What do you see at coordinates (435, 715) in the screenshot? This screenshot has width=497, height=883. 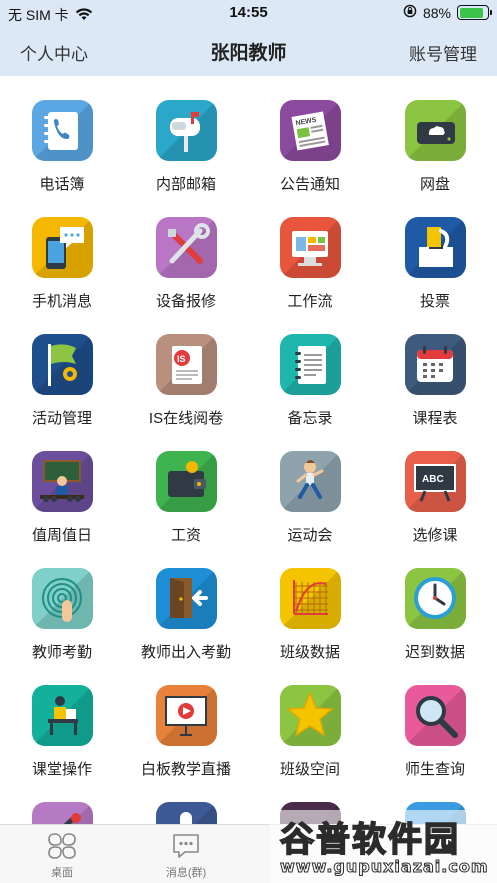 I see `magnifier-icon` at bounding box center [435, 715].